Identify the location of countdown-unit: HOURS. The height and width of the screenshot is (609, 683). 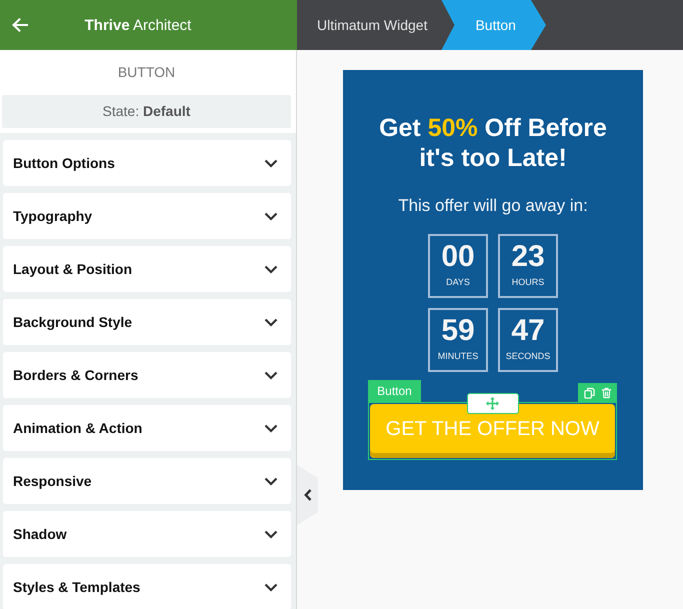
(528, 282).